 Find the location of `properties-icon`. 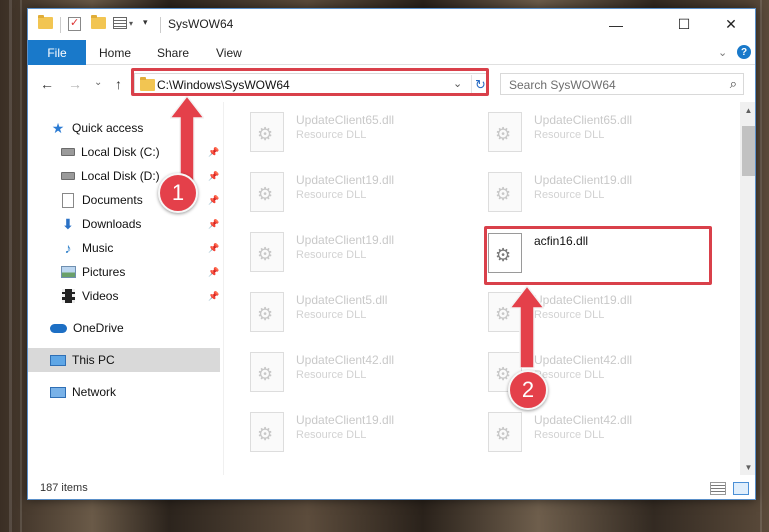

properties-icon is located at coordinates (74, 23).